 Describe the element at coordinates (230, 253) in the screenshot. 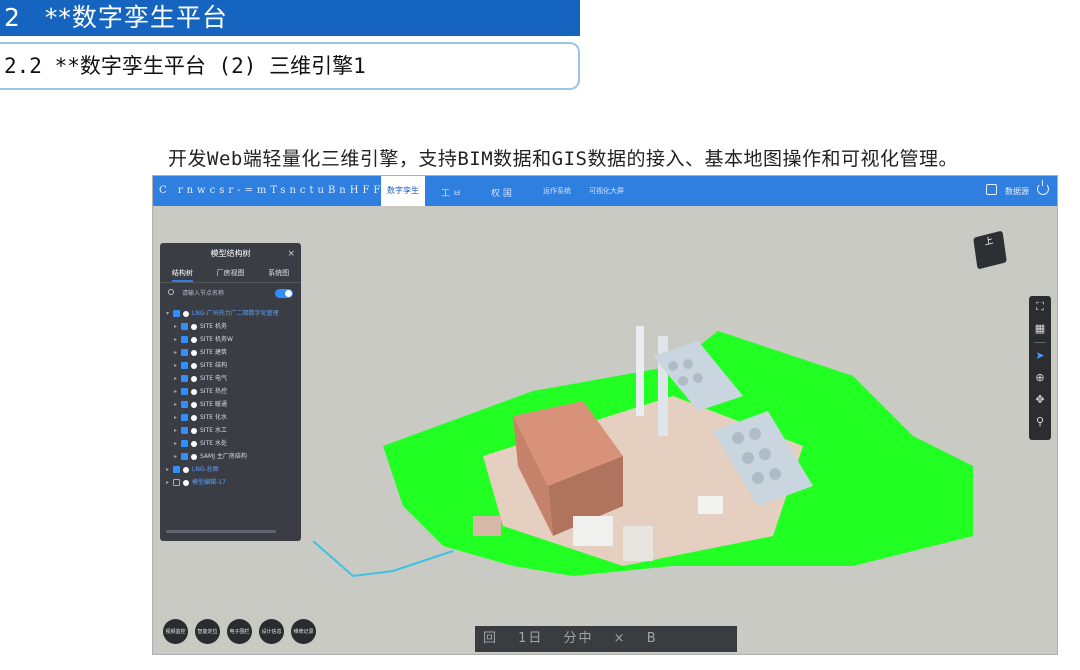

I see `panel-title-text: 模型结构树` at that location.